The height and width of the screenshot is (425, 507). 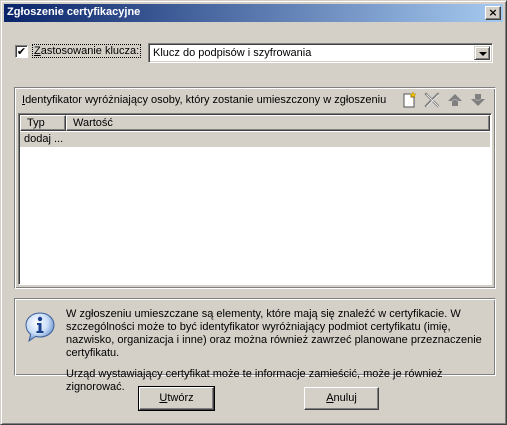 I want to click on key-usage-row: ✔ Zastosowanie klucza:, so click(x=78, y=51).